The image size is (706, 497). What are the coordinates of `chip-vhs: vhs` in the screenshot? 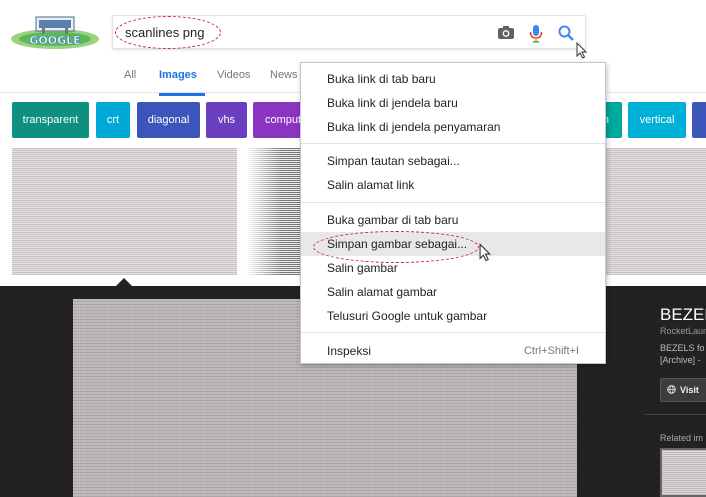 It's located at (226, 120).